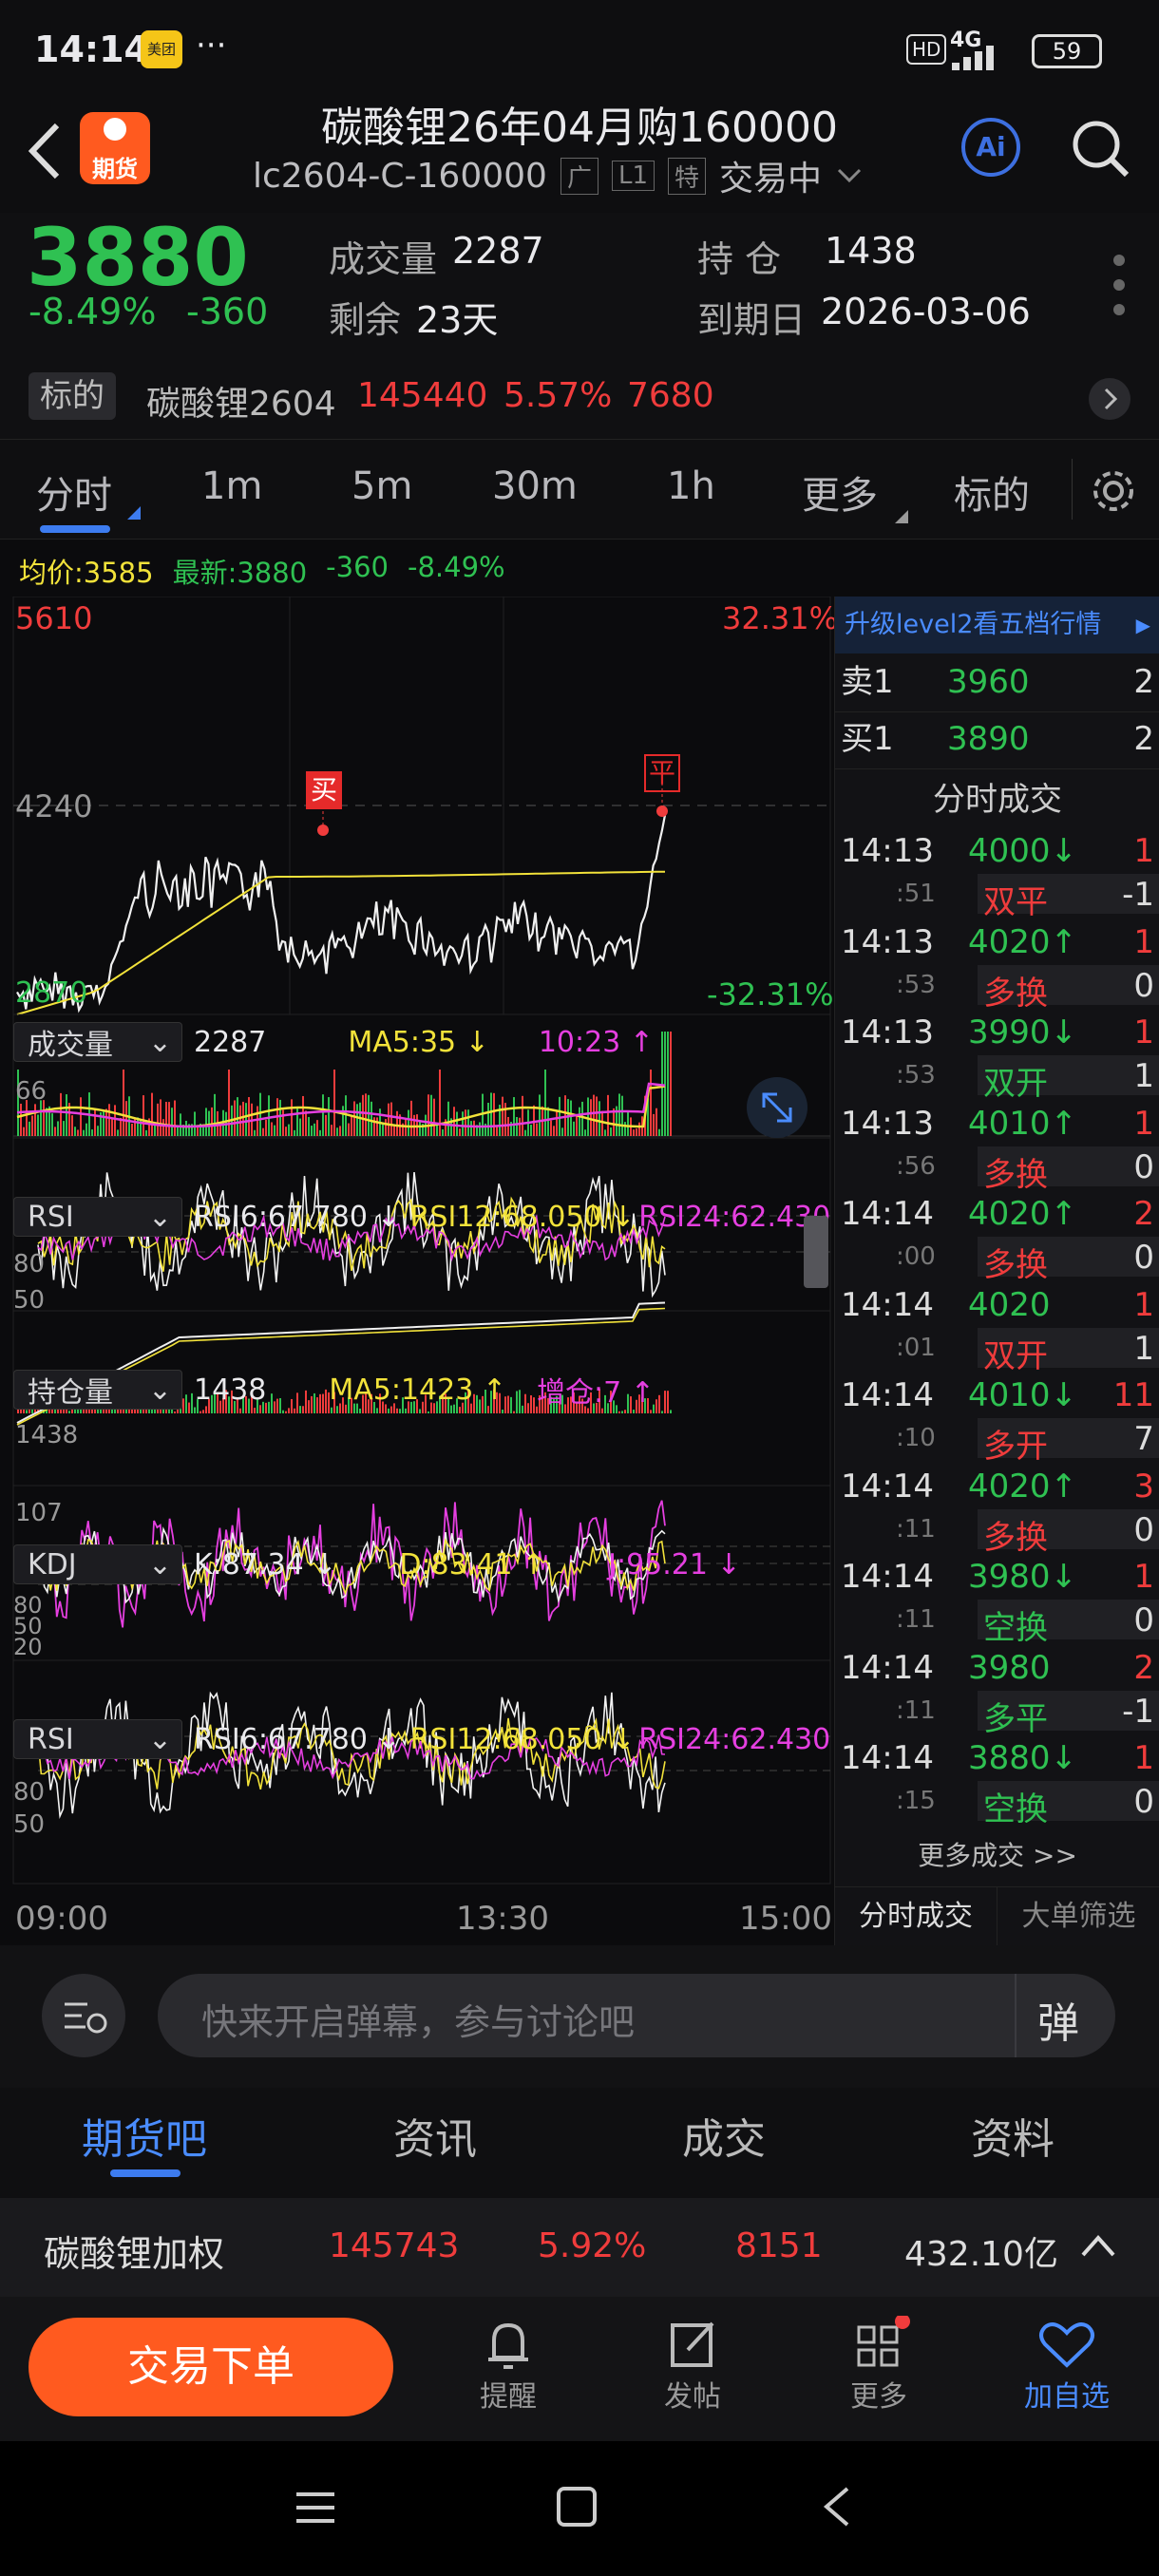  What do you see at coordinates (1012, 2135) in the screenshot?
I see `tab-info: 资料` at bounding box center [1012, 2135].